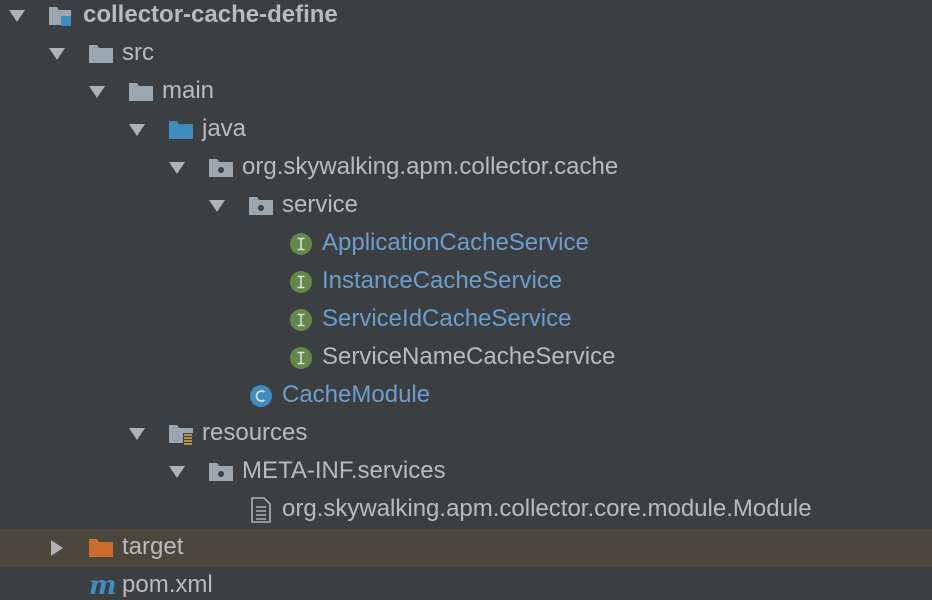 This screenshot has height=600, width=932. Describe the element at coordinates (466, 17) in the screenshot. I see `tree-row-module: collector-cache-define` at that location.